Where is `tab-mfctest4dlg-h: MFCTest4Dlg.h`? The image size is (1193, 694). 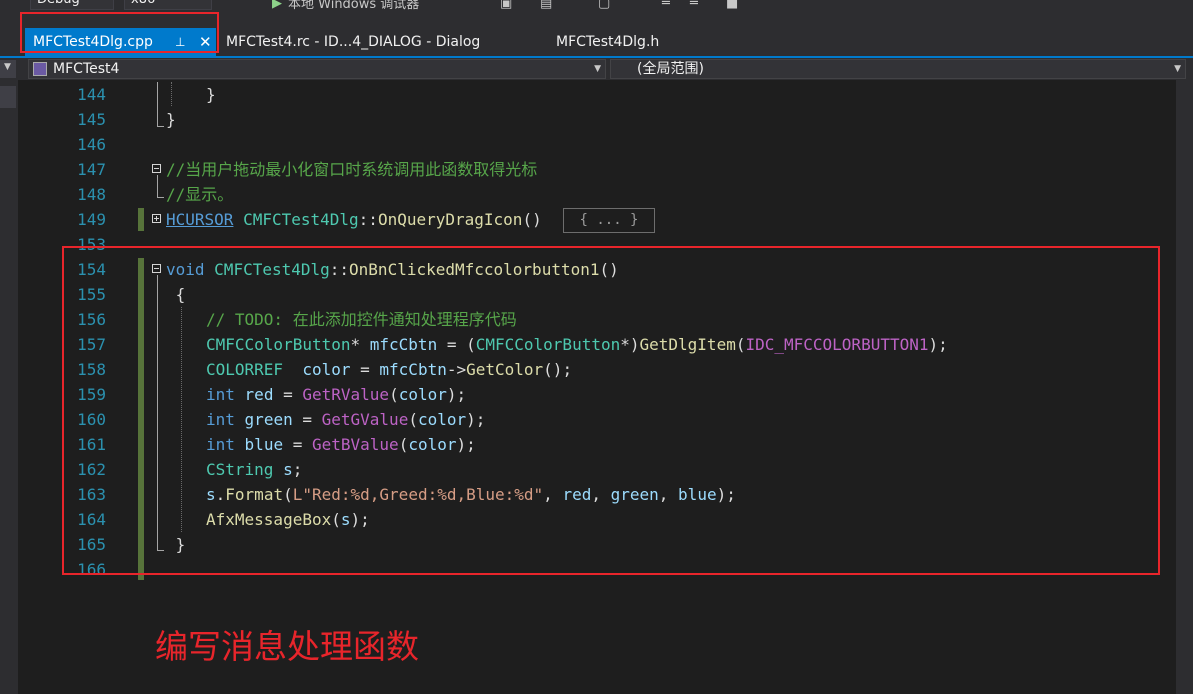
tab-mfctest4dlg-h: MFCTest4Dlg.h is located at coordinates (607, 42).